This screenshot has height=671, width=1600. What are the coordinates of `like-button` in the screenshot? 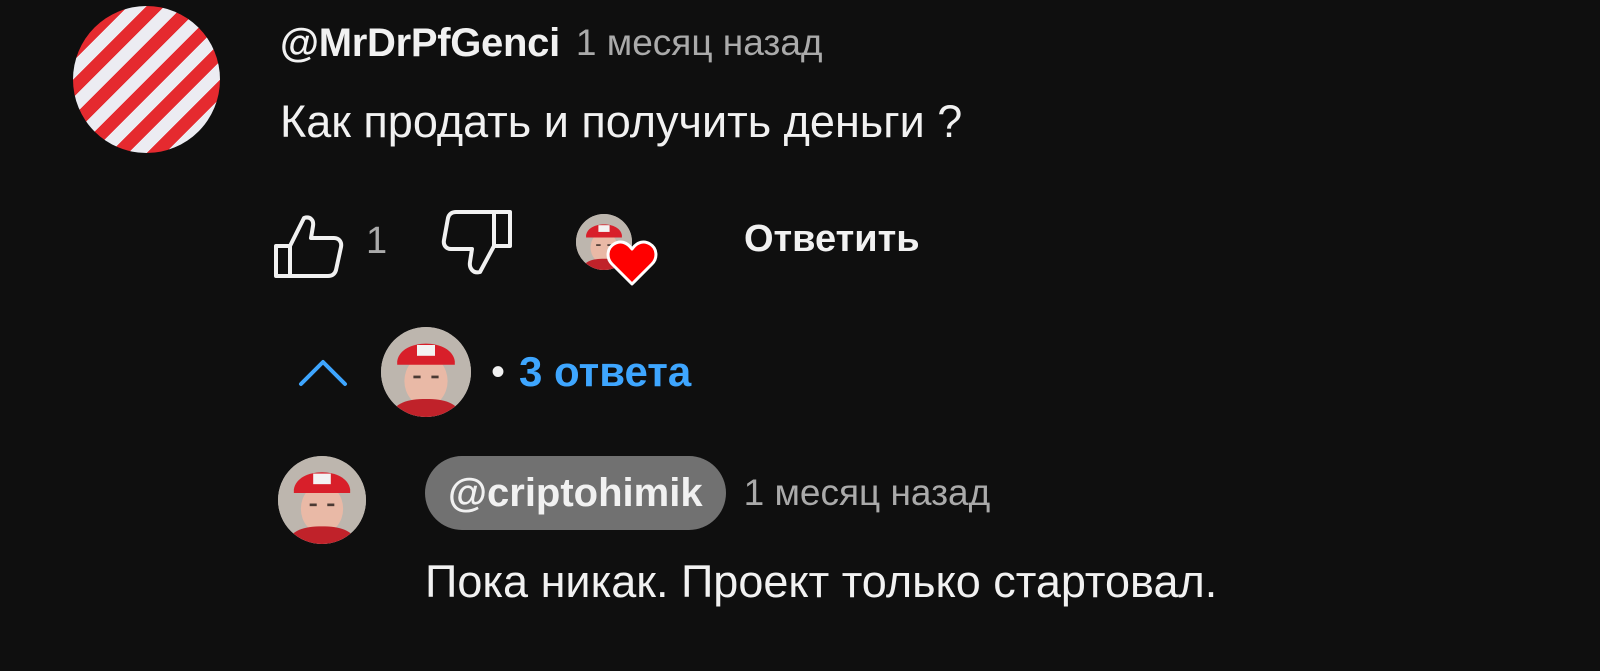 It's located at (308, 245).